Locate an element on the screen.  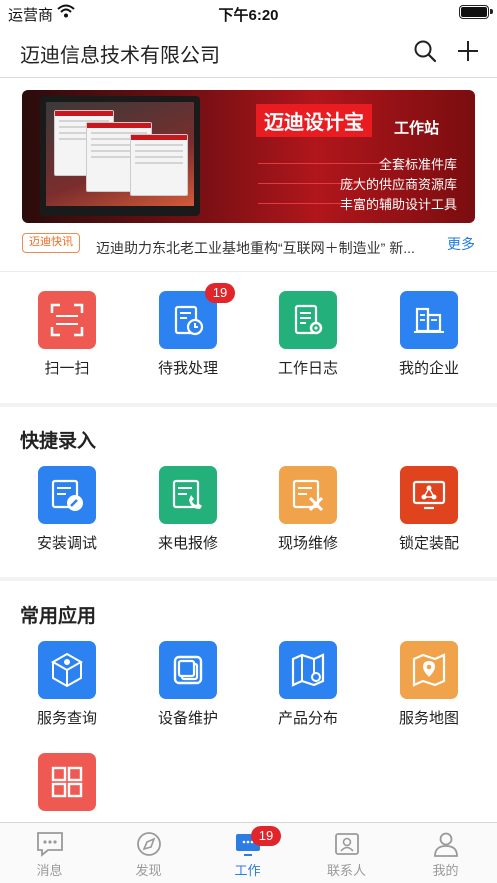
service-map-icon is located at coordinates (429, 670).